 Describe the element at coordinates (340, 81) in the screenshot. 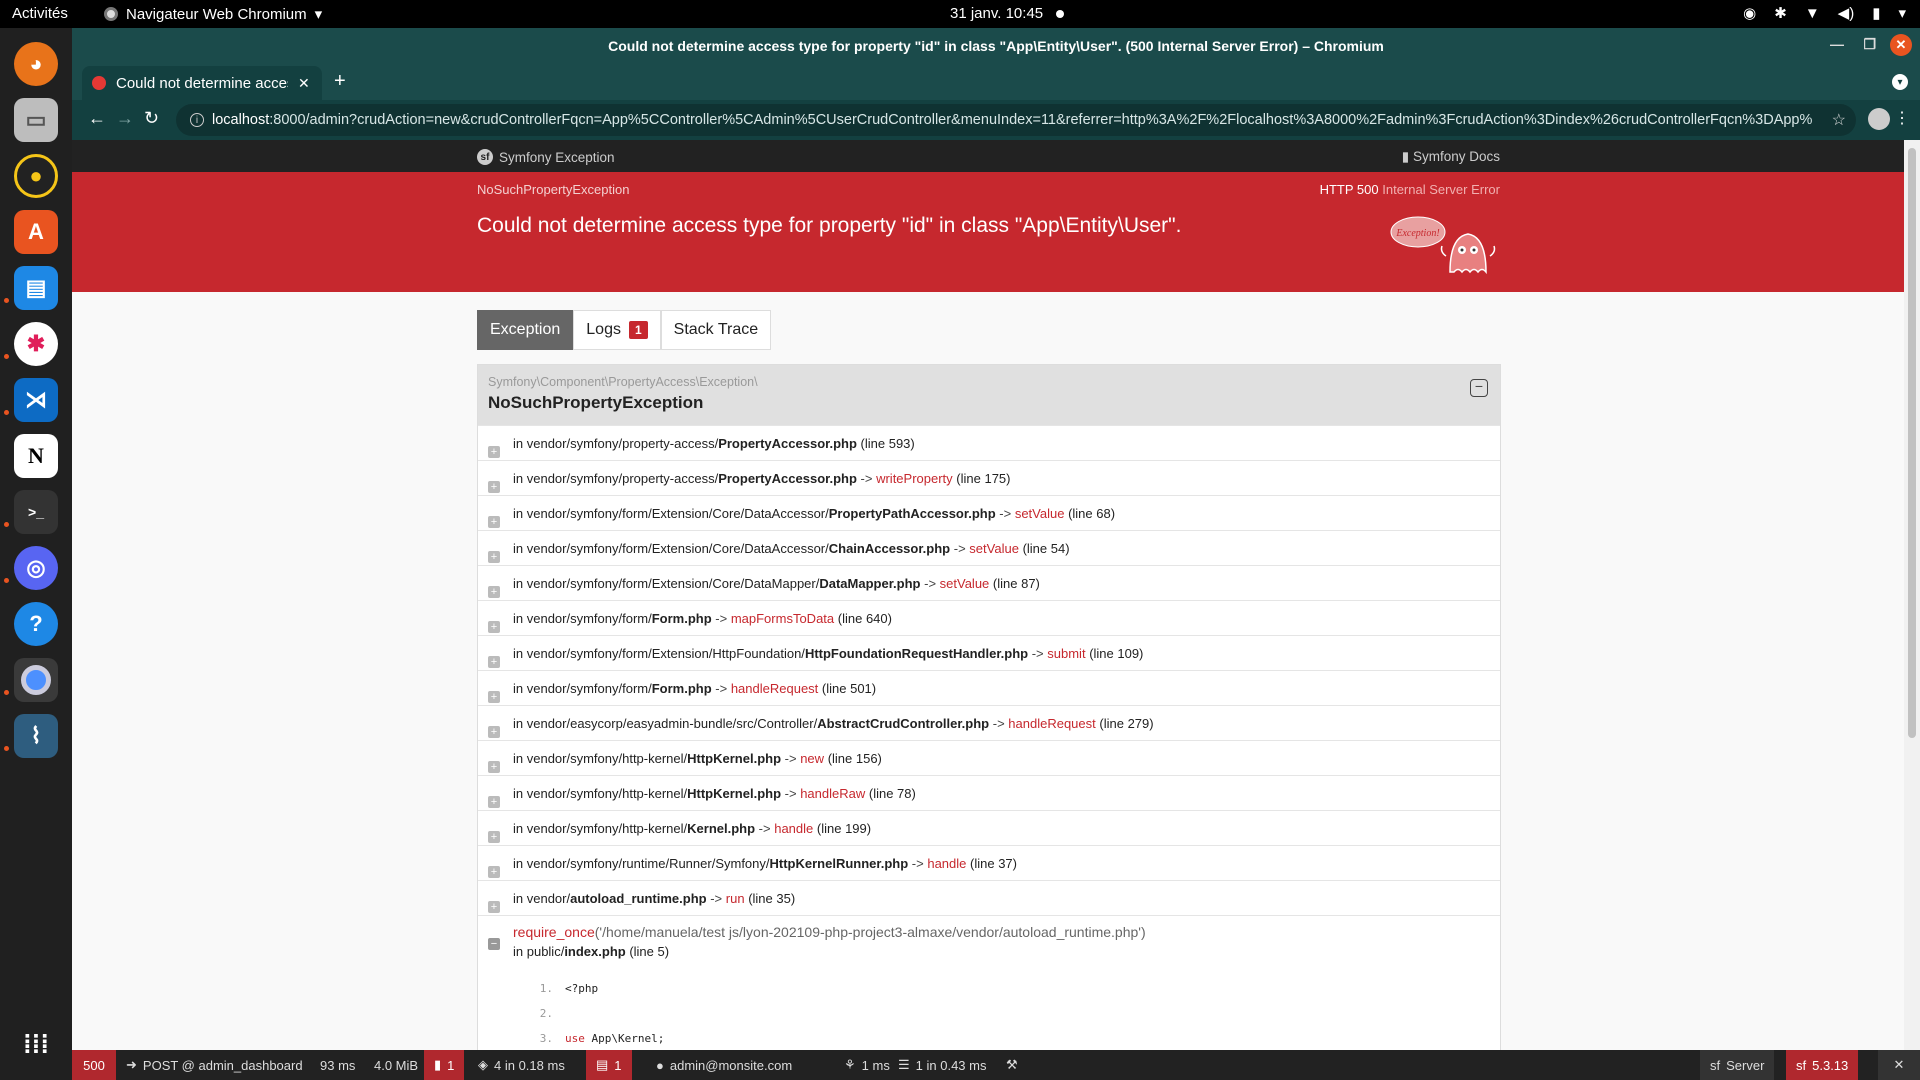

I see `new-tab-icon: +` at that location.